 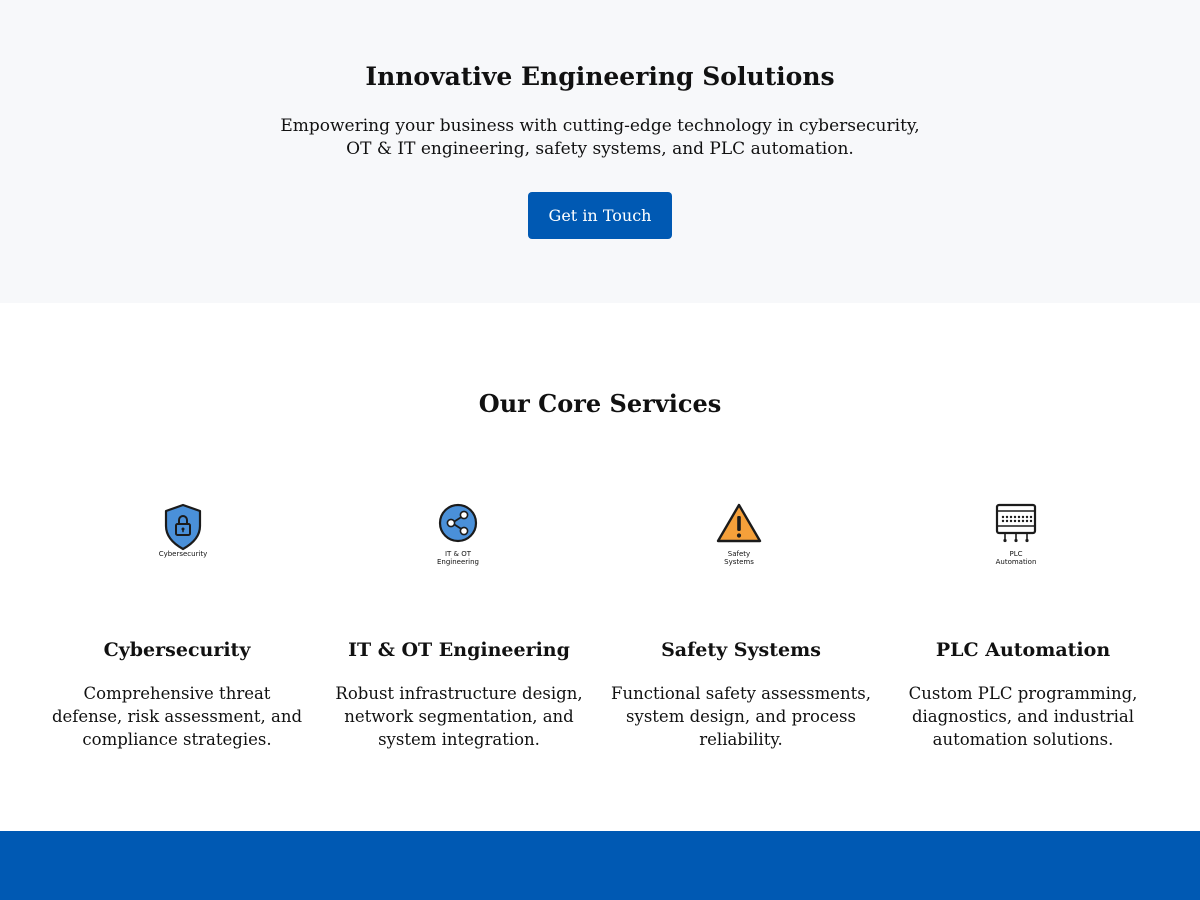 I want to click on safety-icon-caption-line1: Safety, so click(x=739, y=554).